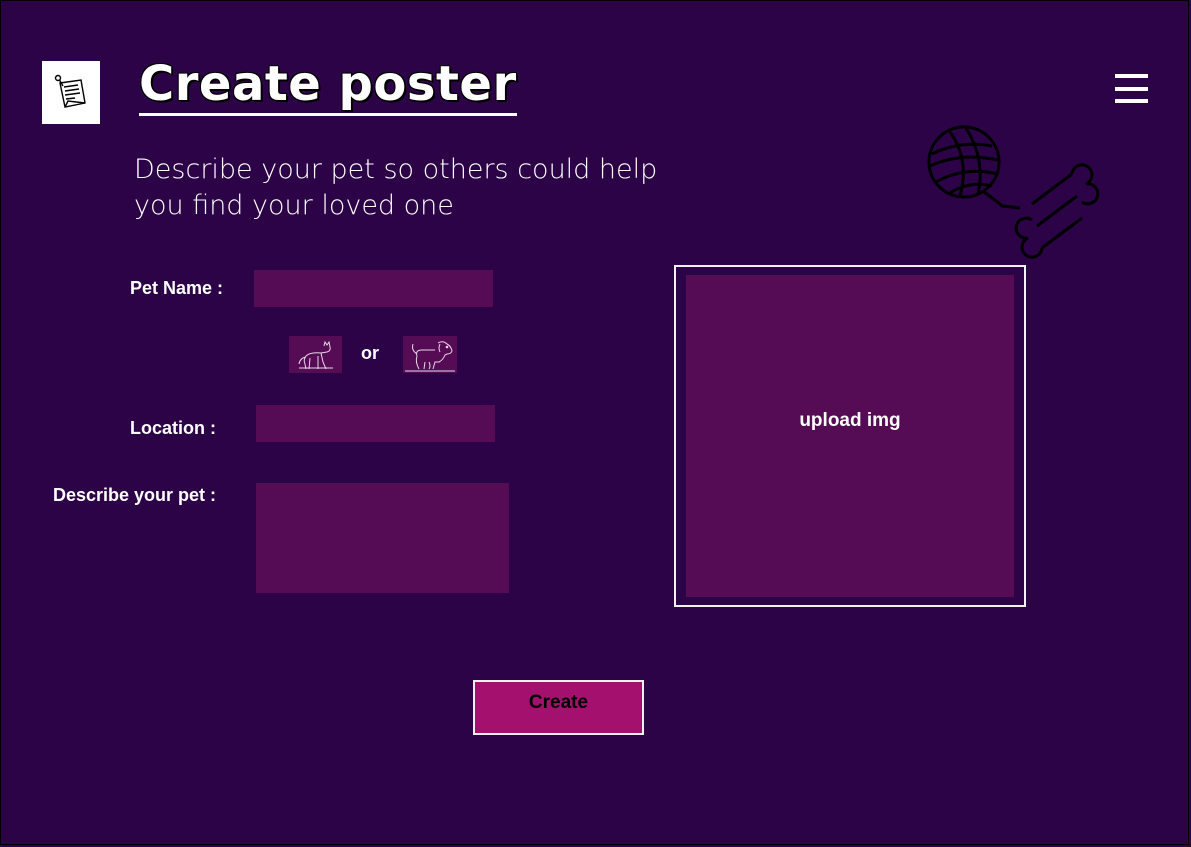 This screenshot has height=847, width=1191. I want to click on page-title: Create poster, so click(328, 85).